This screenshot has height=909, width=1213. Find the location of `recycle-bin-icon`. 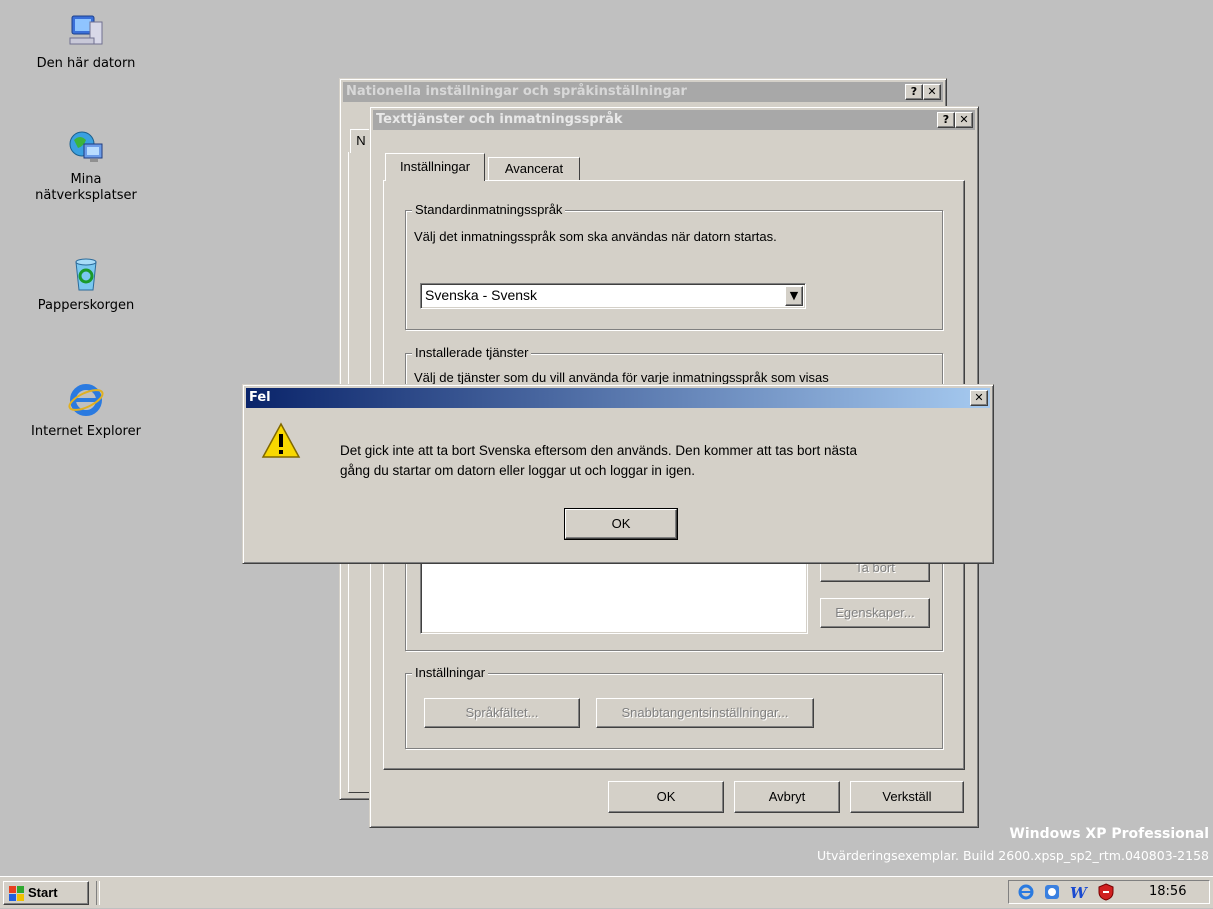

recycle-bin-icon is located at coordinates (86, 274).